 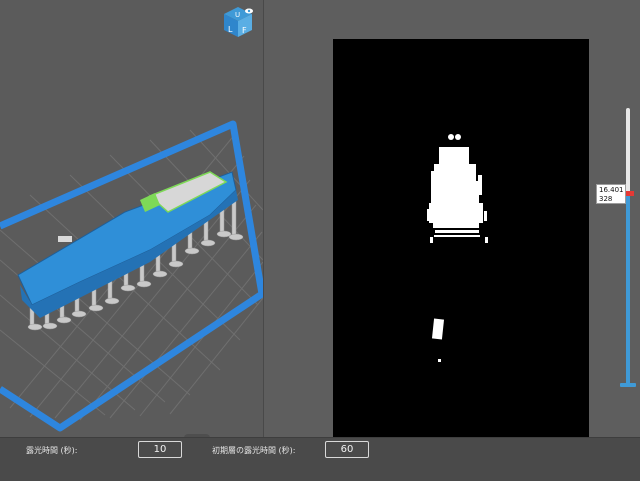 I want to click on initial-exposure-time-label: 初期層の露光時間 (秒):, so click(x=254, y=450).